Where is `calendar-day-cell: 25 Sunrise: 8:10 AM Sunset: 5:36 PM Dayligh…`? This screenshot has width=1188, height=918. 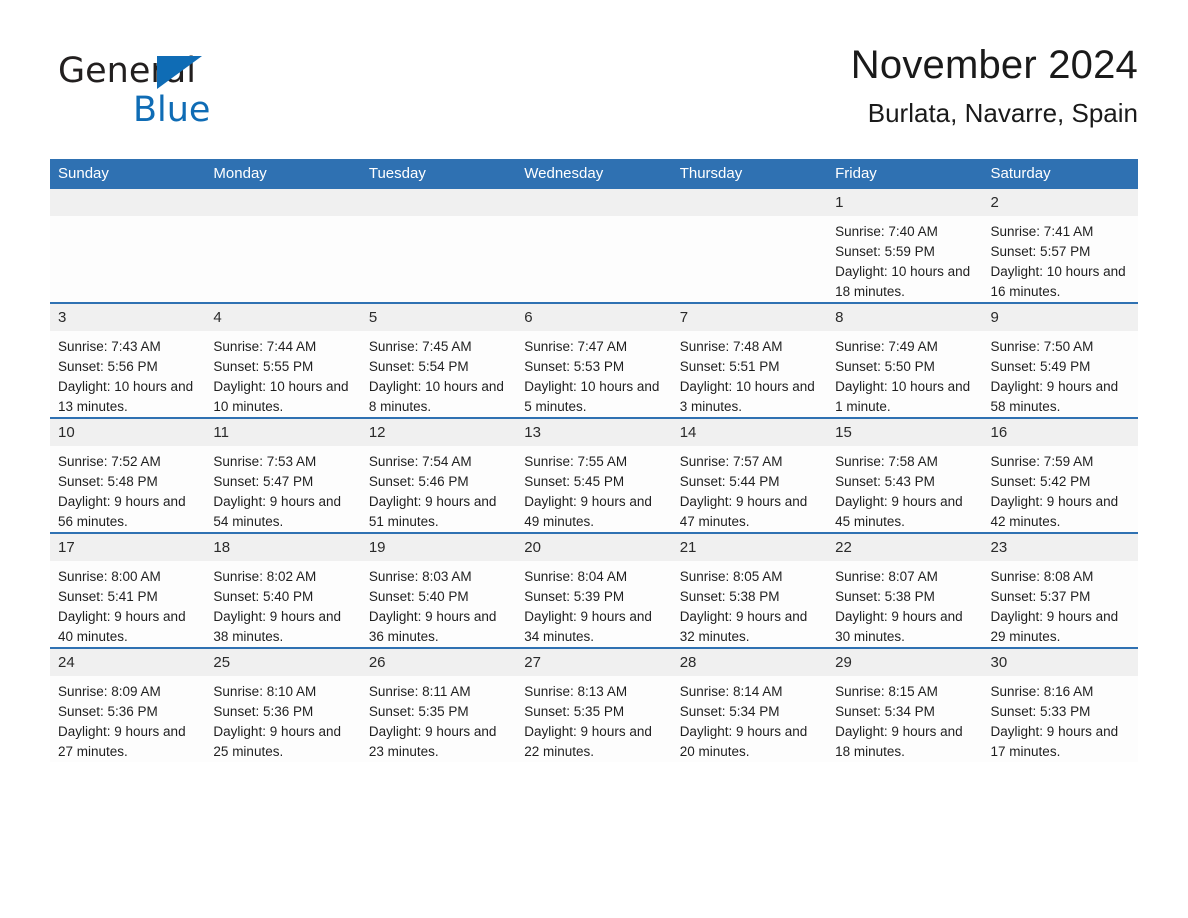 calendar-day-cell: 25 Sunrise: 8:10 AM Sunset: 5:36 PM Dayligh… is located at coordinates (283, 704).